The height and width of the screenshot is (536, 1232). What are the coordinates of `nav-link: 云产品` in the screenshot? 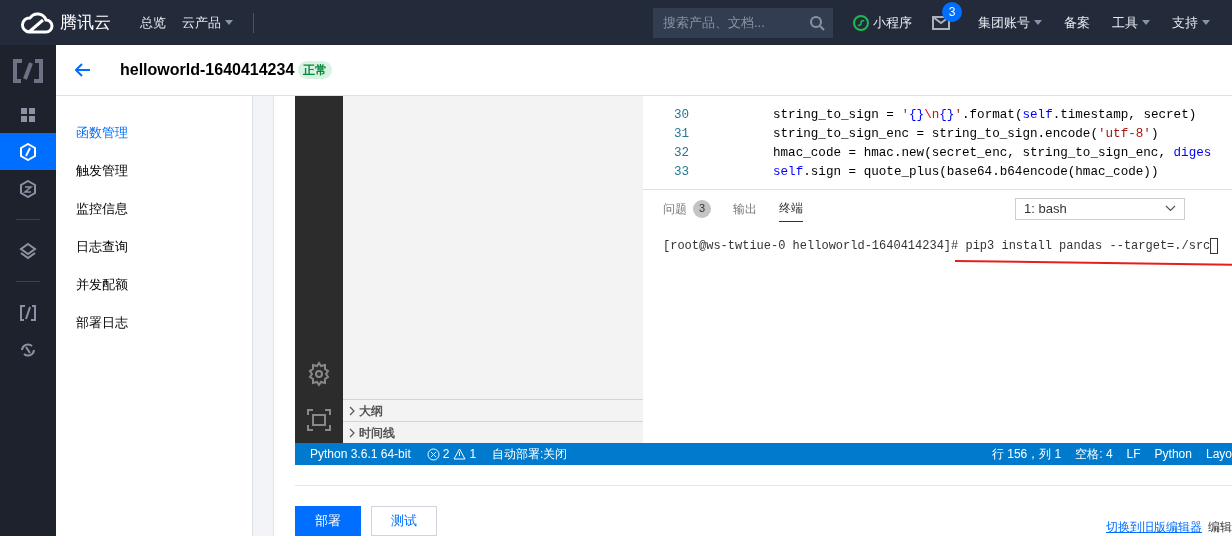 It's located at (207, 22).